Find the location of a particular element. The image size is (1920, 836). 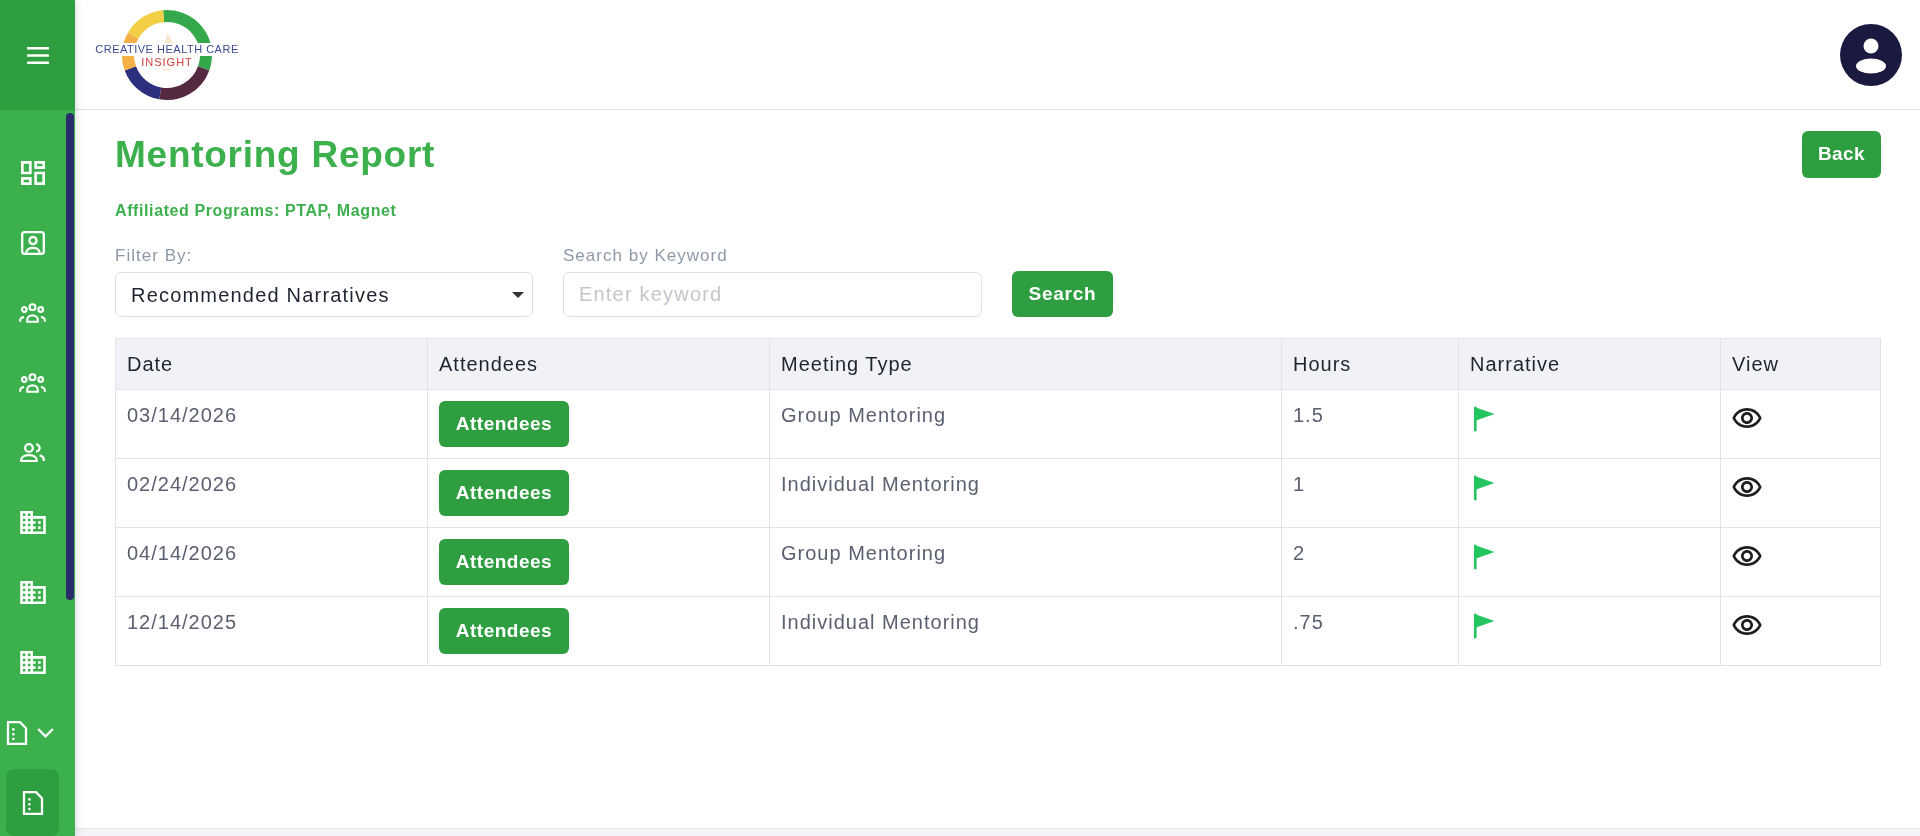

search-button: Search is located at coordinates (1062, 294).